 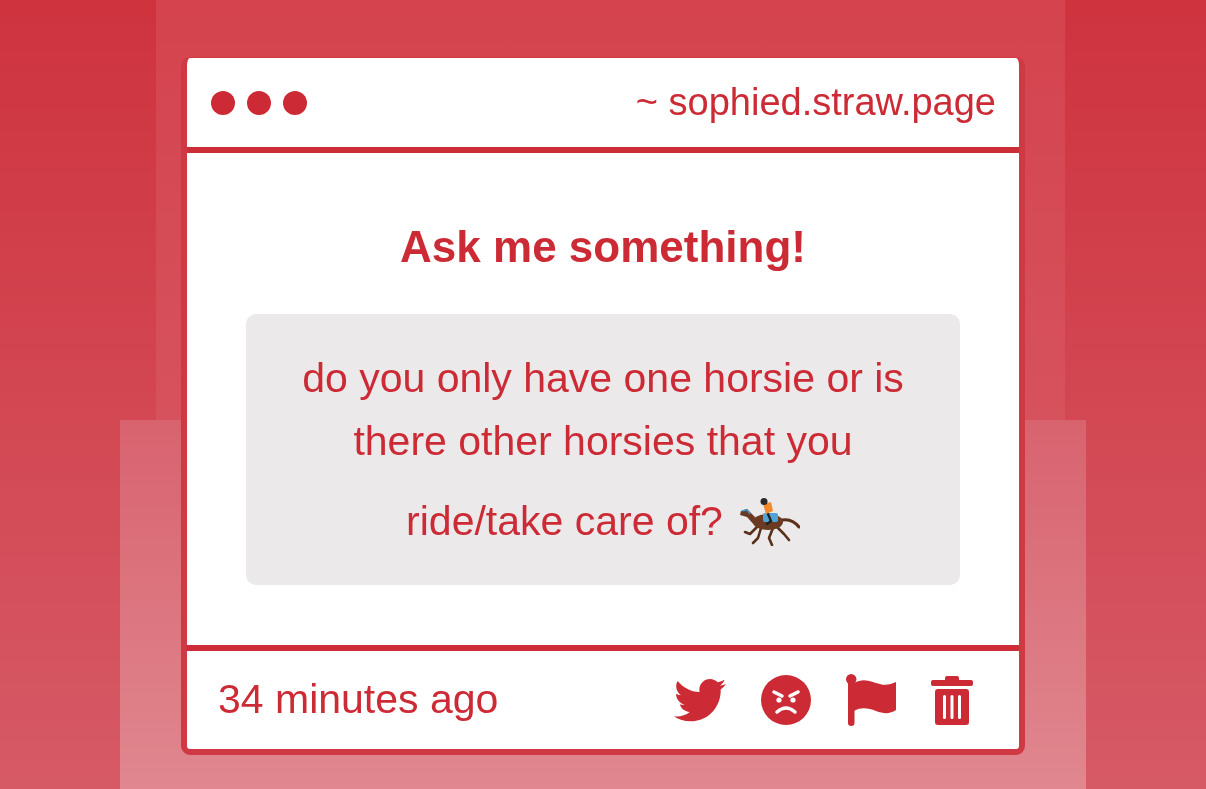 What do you see at coordinates (564, 521) in the screenshot?
I see `question-line: ride/take care of?` at bounding box center [564, 521].